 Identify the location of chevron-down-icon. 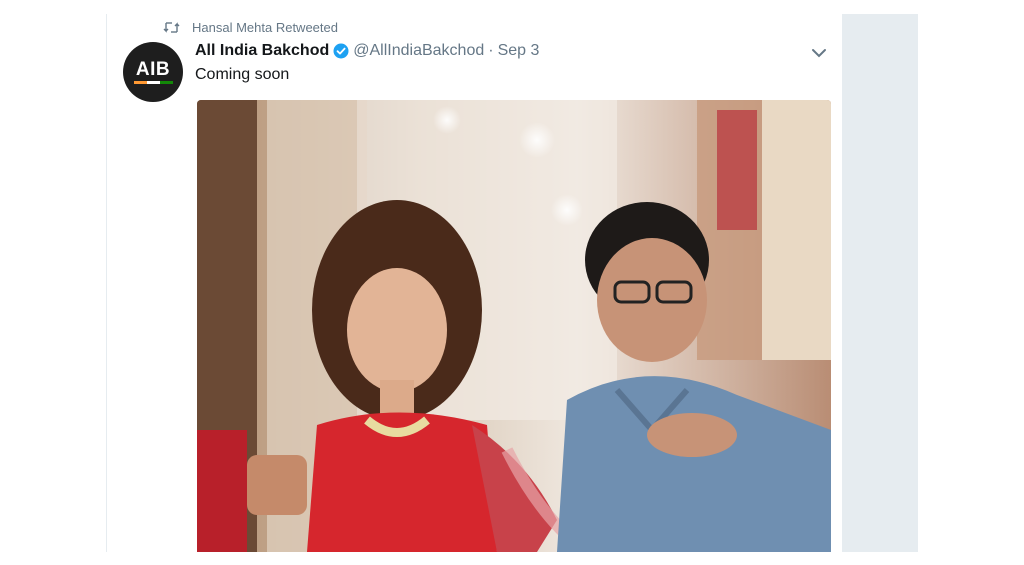
(819, 53).